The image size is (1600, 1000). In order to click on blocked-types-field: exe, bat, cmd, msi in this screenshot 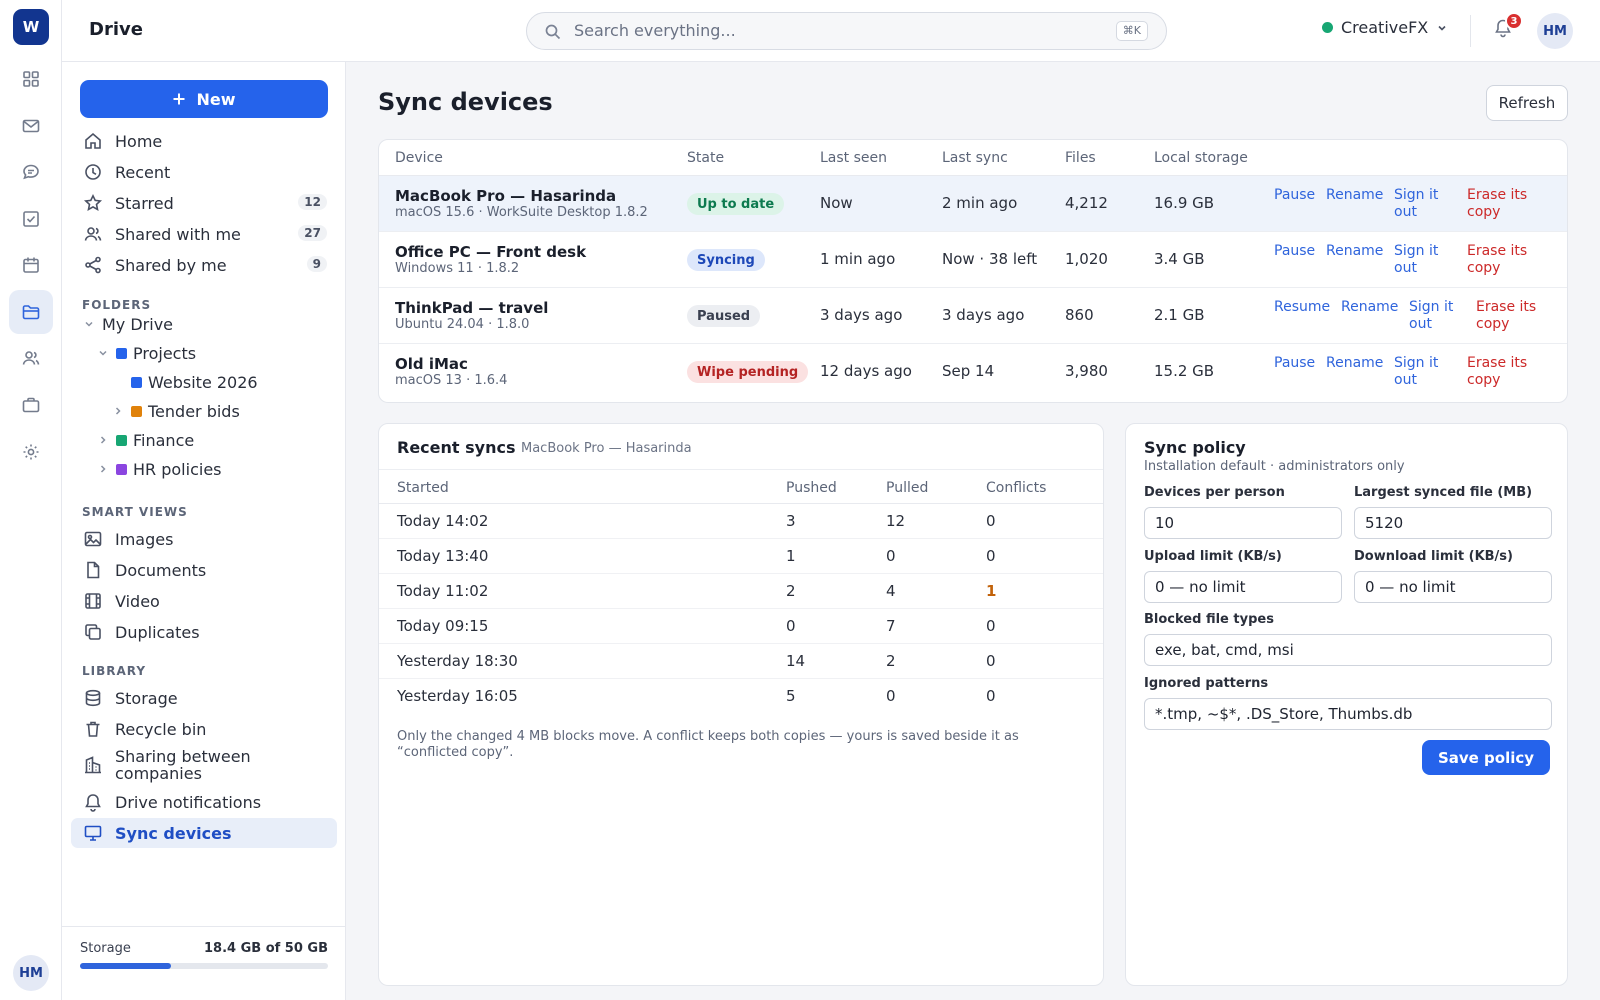, I will do `click(1348, 650)`.